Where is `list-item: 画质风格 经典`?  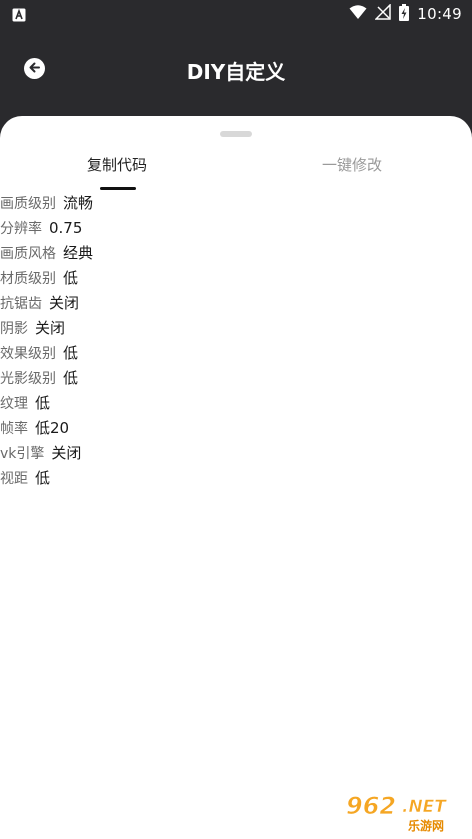 list-item: 画质风格 经典 is located at coordinates (236, 252).